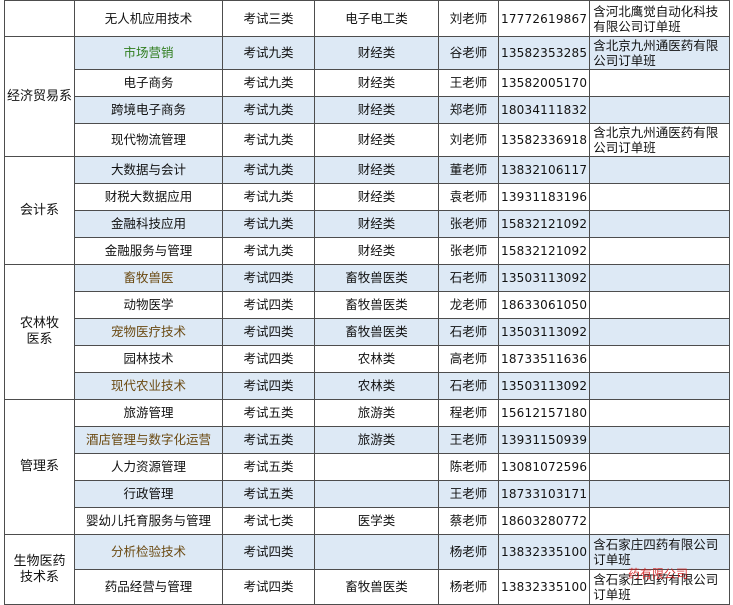 This screenshot has width=733, height=605. Describe the element at coordinates (544, 18) in the screenshot. I see `phone-cell: 17772619867` at that location.